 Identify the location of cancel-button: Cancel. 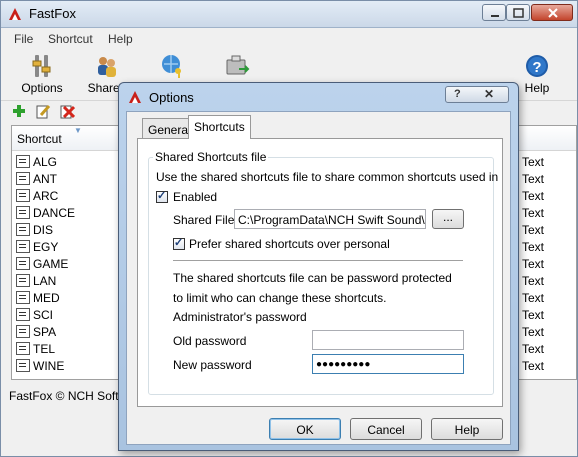
(386, 429).